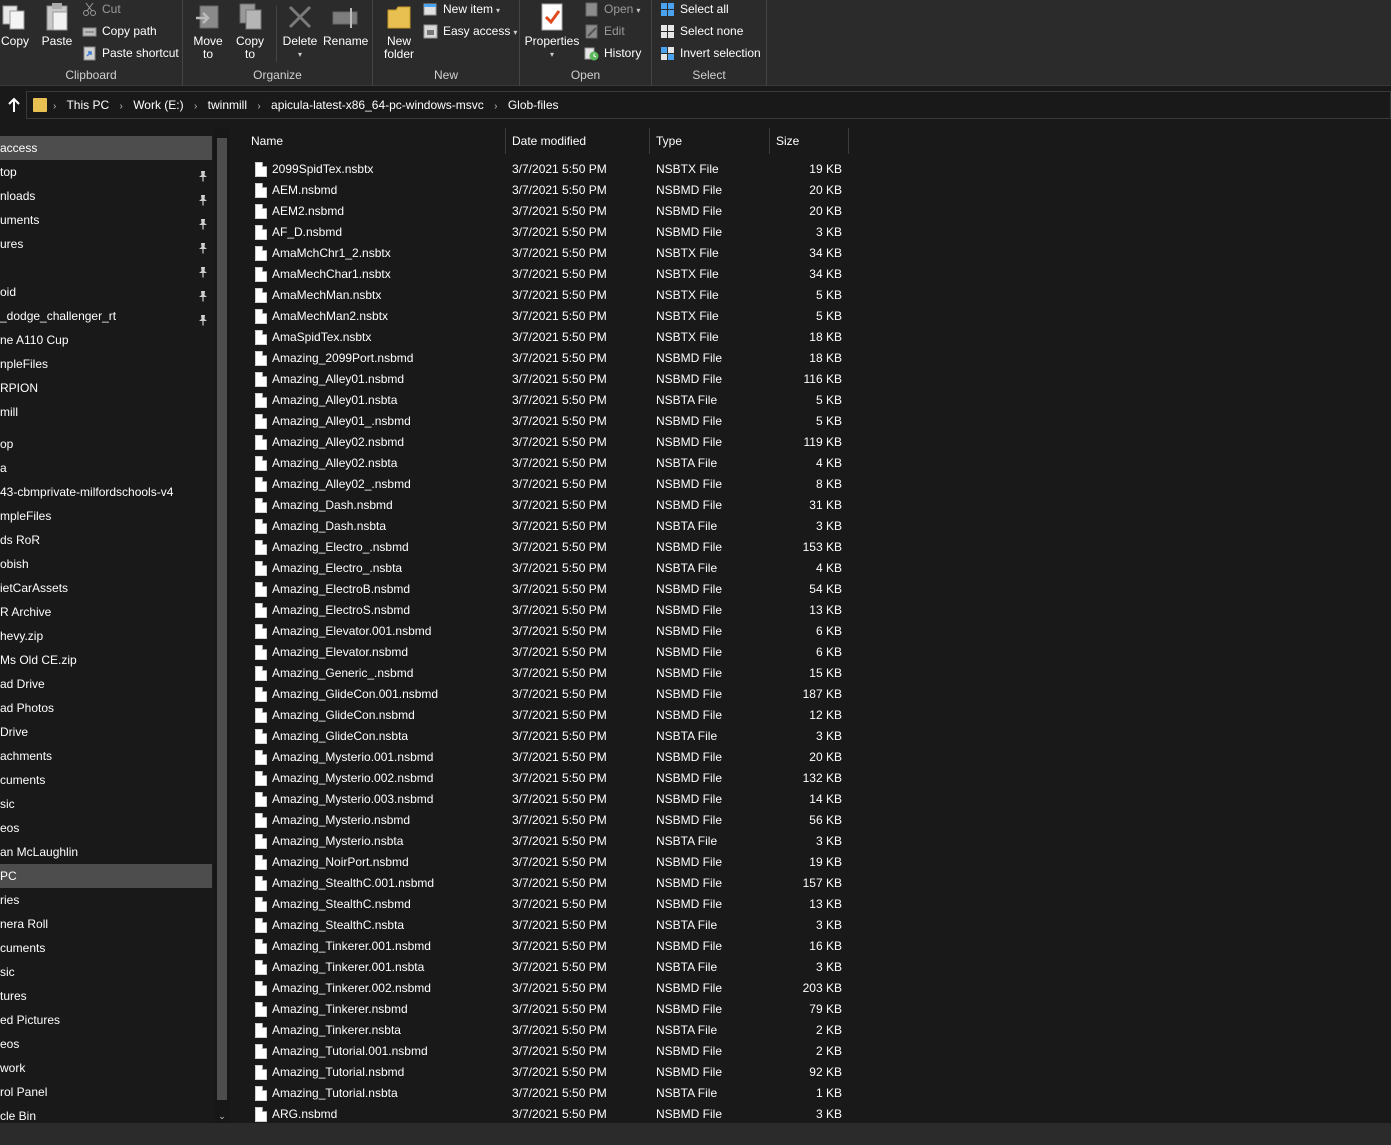  Describe the element at coordinates (701, 32) in the screenshot. I see `select-none-button: Select none` at that location.